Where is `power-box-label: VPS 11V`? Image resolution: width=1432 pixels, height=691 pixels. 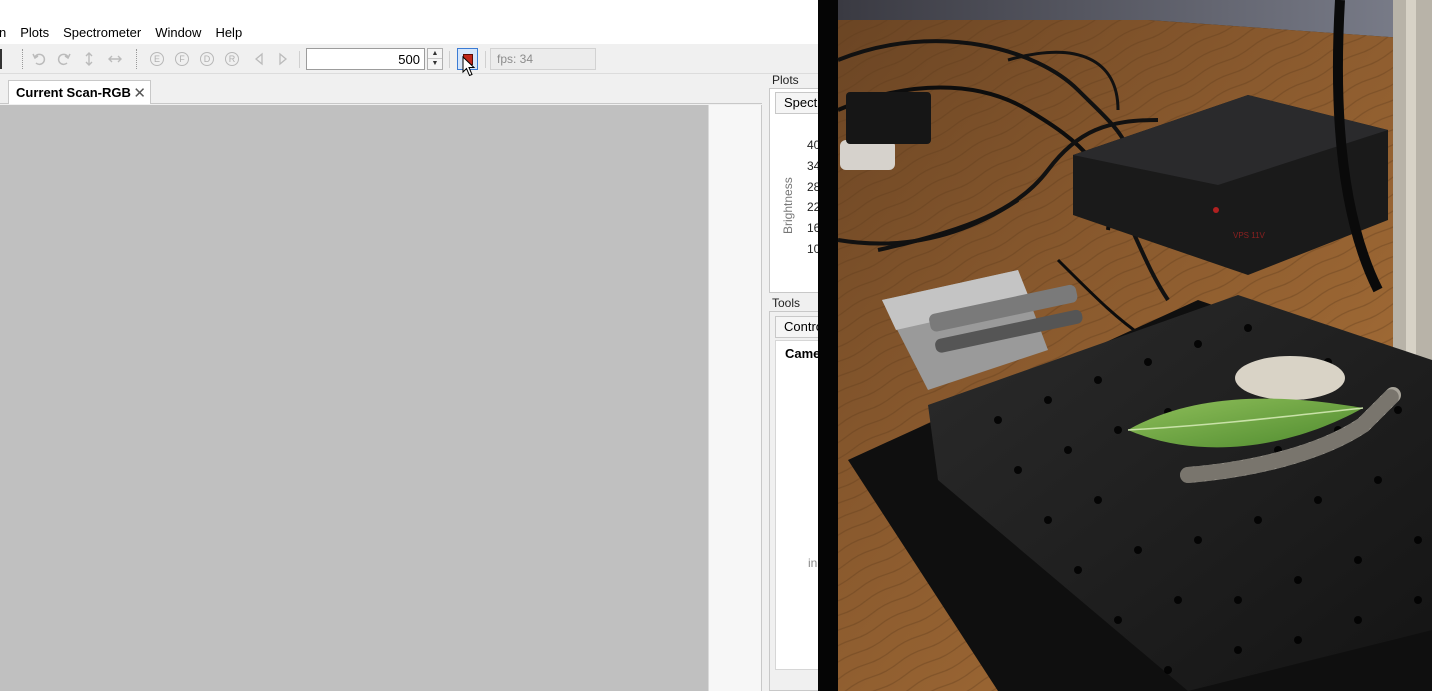
power-box-label: VPS 11V is located at coordinates (1249, 235).